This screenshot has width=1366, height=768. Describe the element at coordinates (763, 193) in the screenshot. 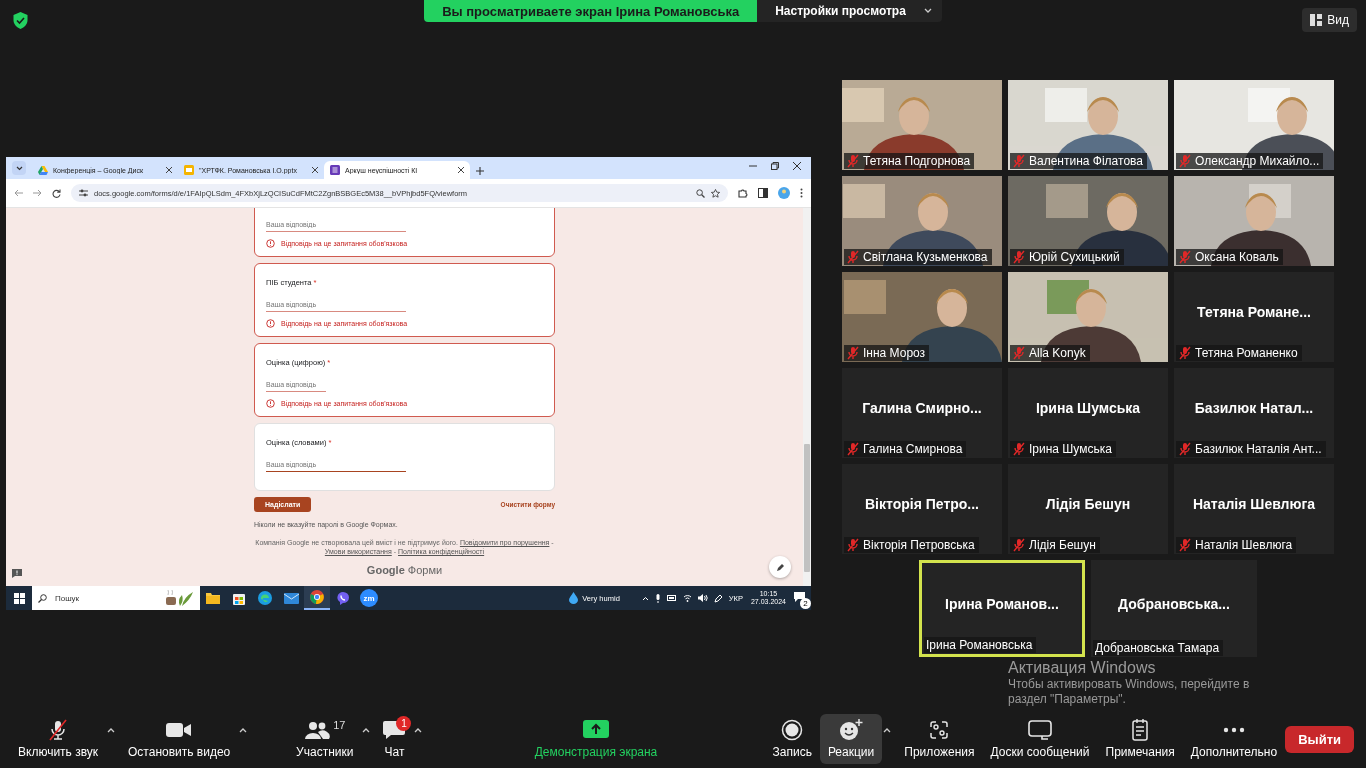

I see `side-panel-icon` at that location.